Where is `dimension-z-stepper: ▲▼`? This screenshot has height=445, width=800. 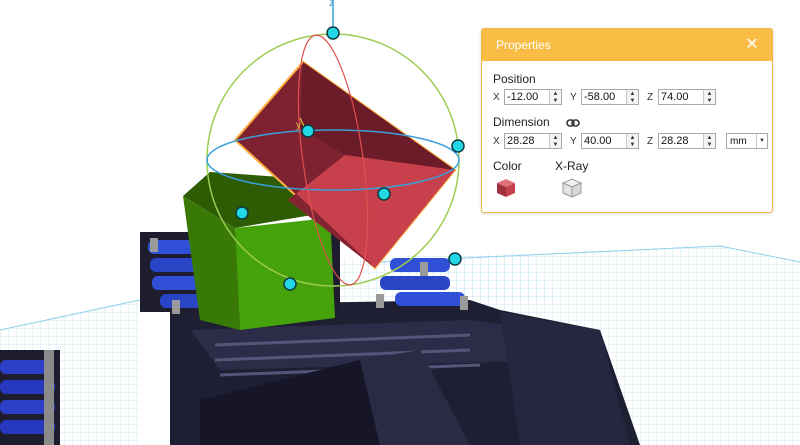
dimension-z-stepper: ▲▼ is located at coordinates (687, 141).